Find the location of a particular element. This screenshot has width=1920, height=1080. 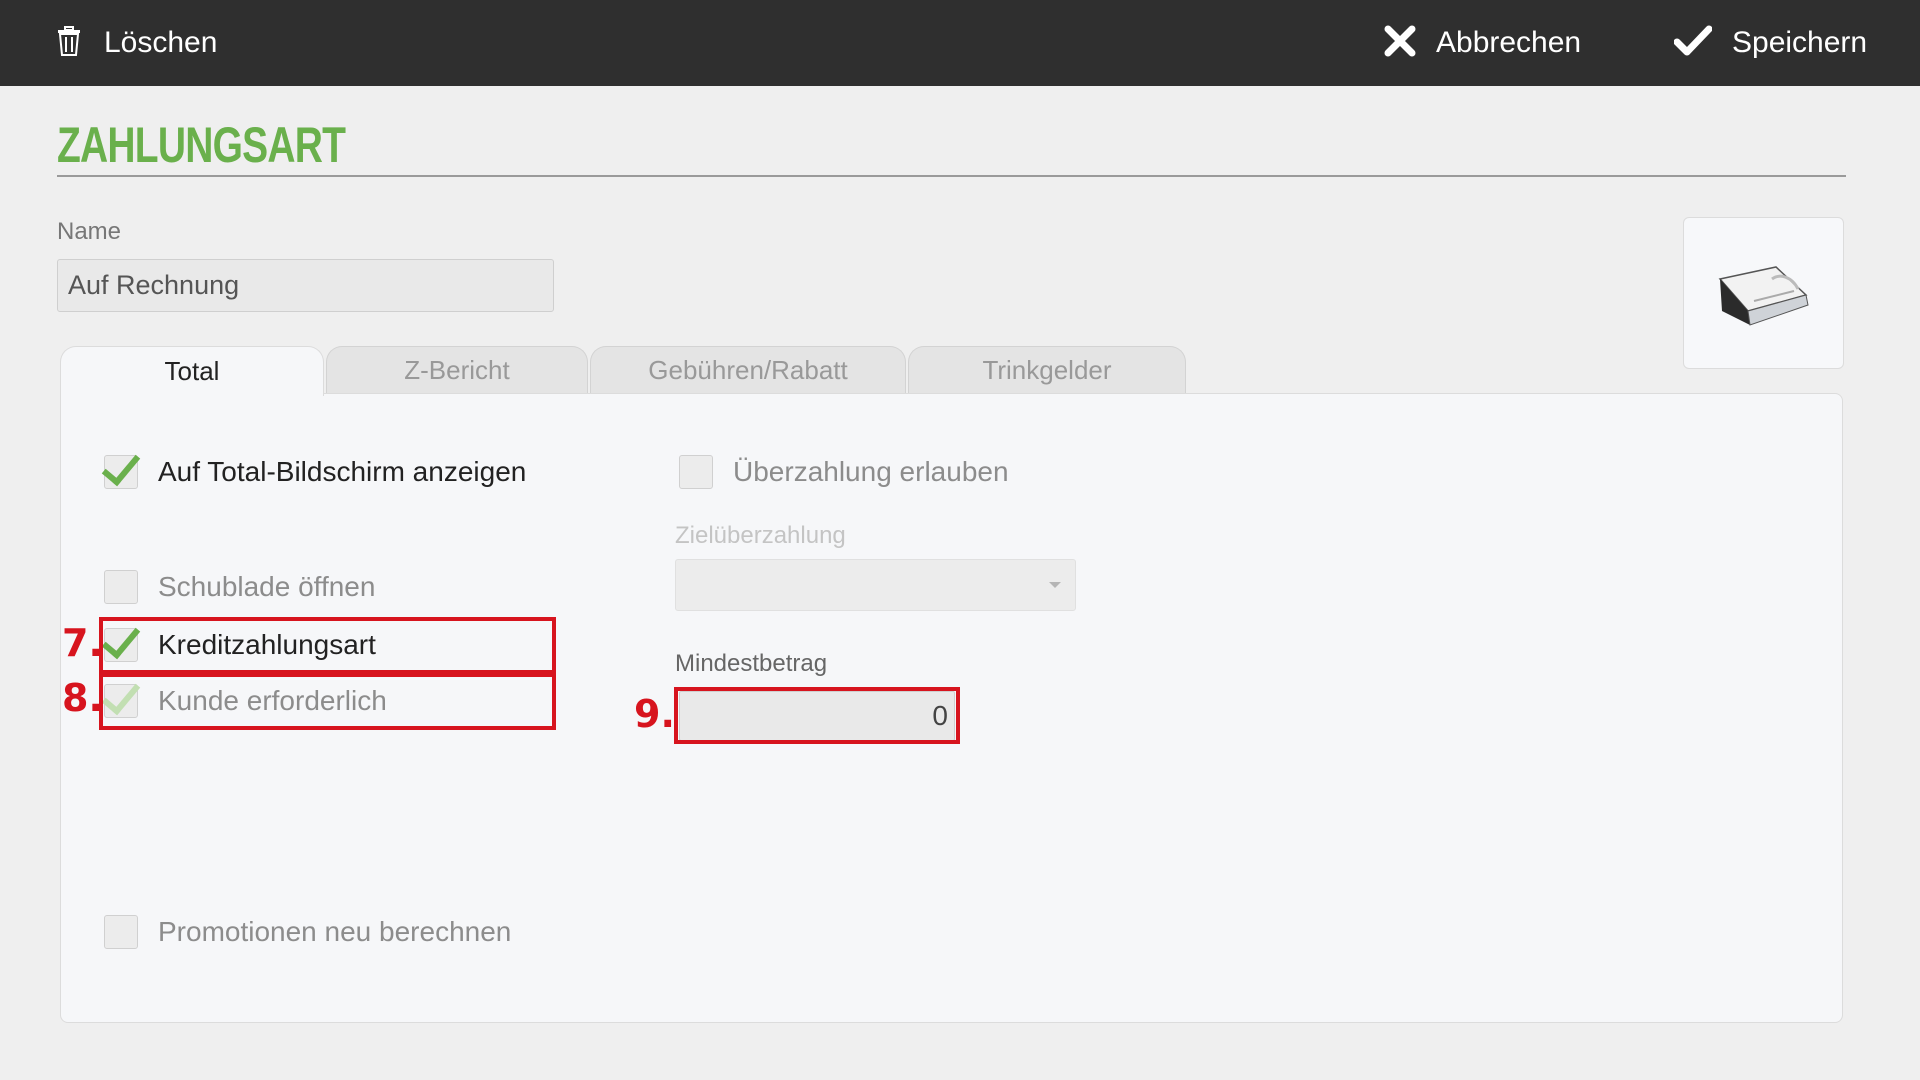

open-drawer-checkbox: Schublade öffnen is located at coordinates (239, 587).